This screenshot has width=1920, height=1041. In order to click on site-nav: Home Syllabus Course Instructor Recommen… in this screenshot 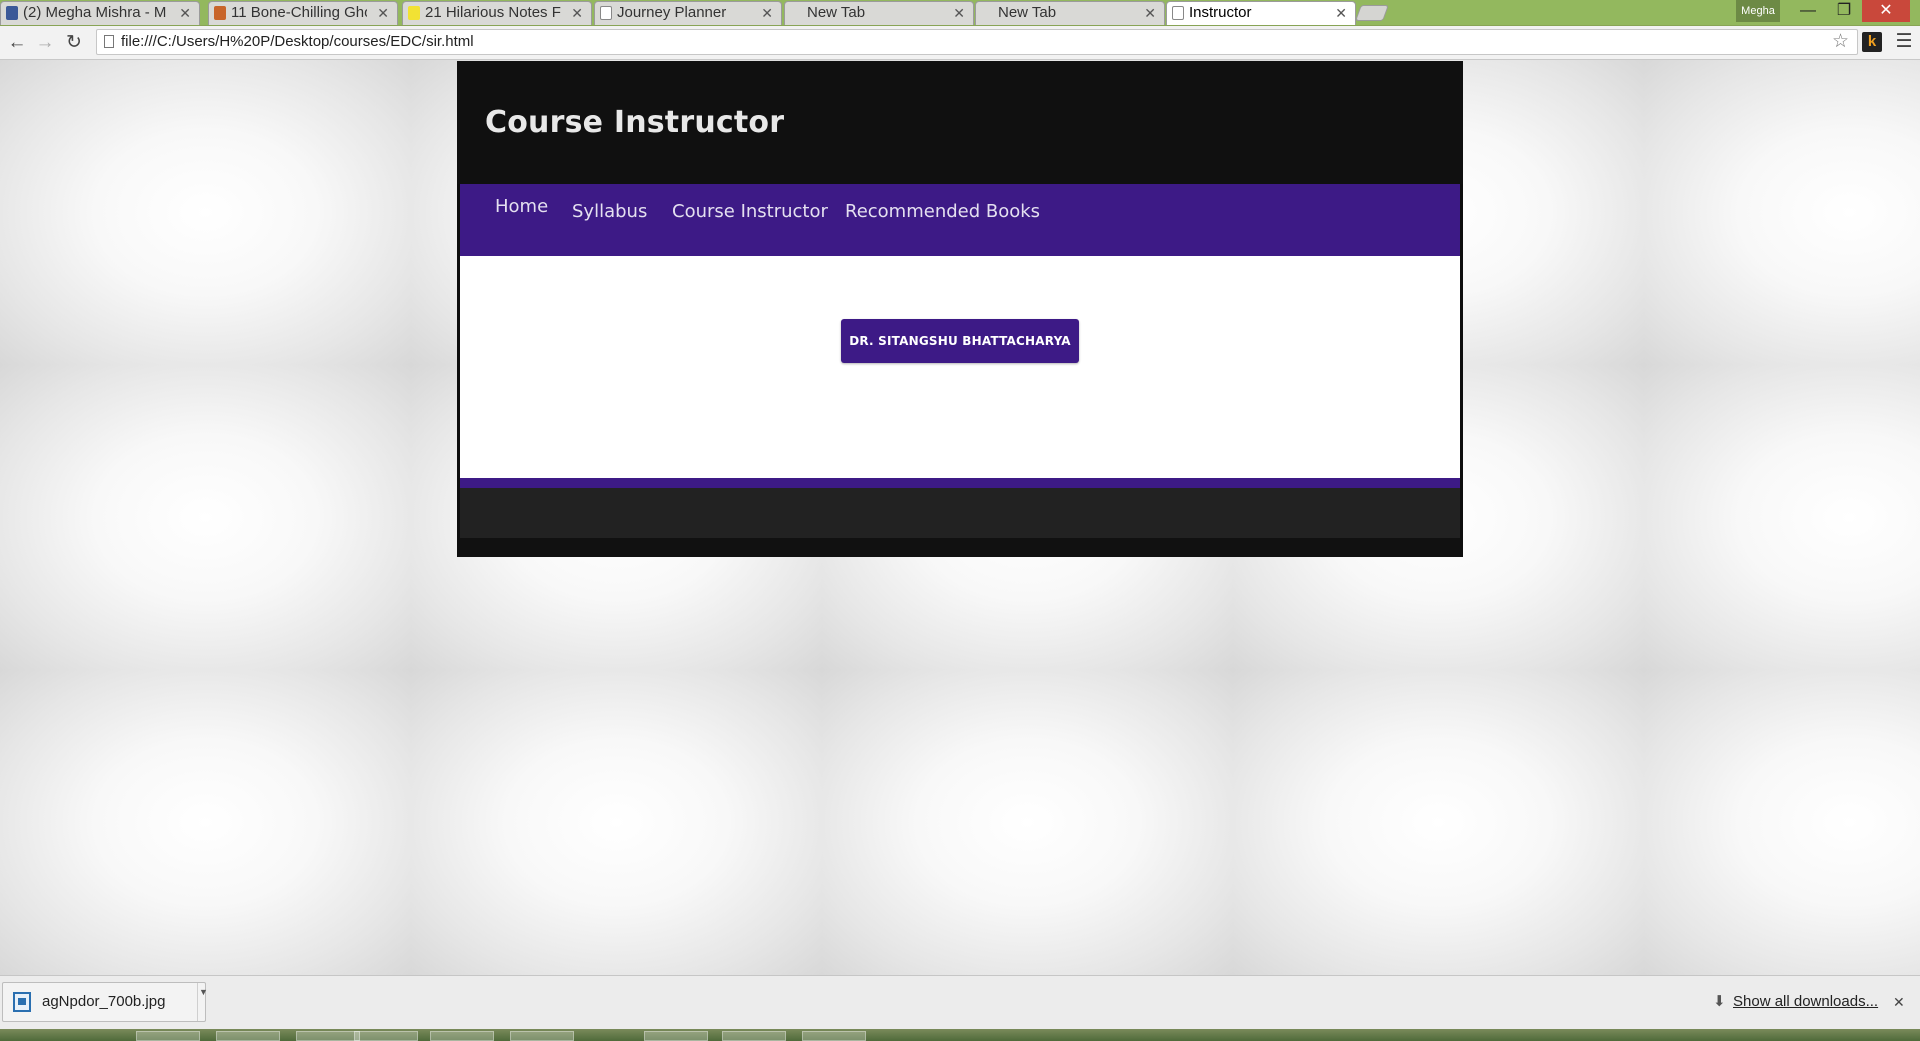, I will do `click(960, 220)`.